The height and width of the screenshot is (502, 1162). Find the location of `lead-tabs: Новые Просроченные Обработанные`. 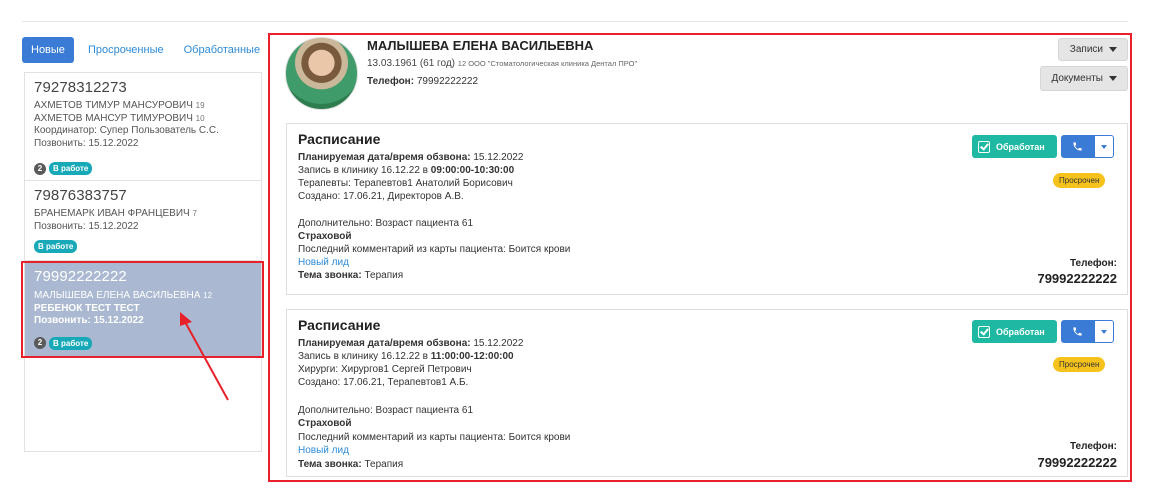

lead-tabs: Новые Просроченные Обработанные is located at coordinates (144, 50).